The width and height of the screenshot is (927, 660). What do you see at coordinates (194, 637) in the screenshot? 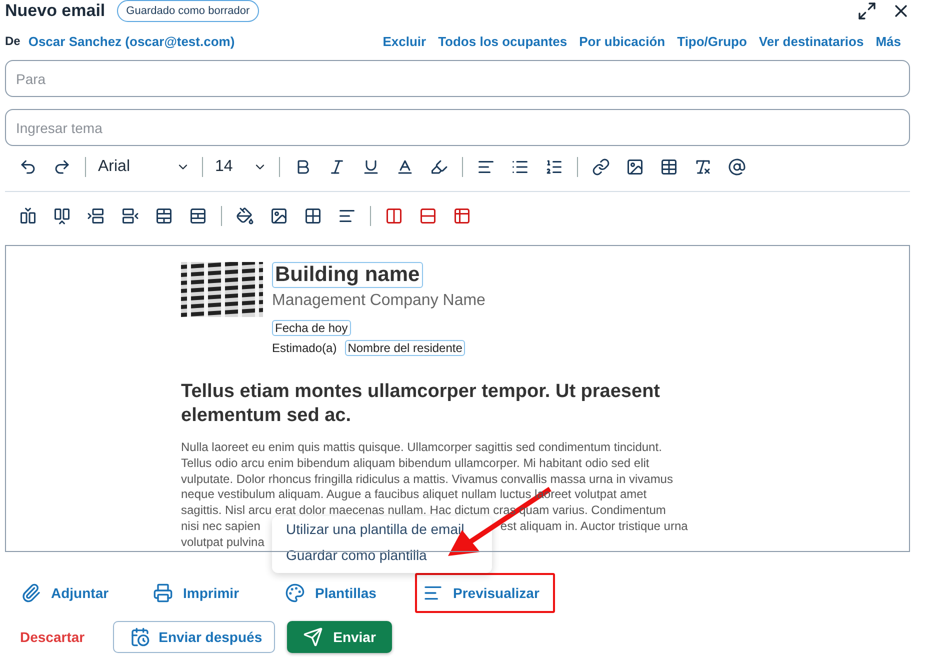
I see `send-later-button: Enviar después` at bounding box center [194, 637].